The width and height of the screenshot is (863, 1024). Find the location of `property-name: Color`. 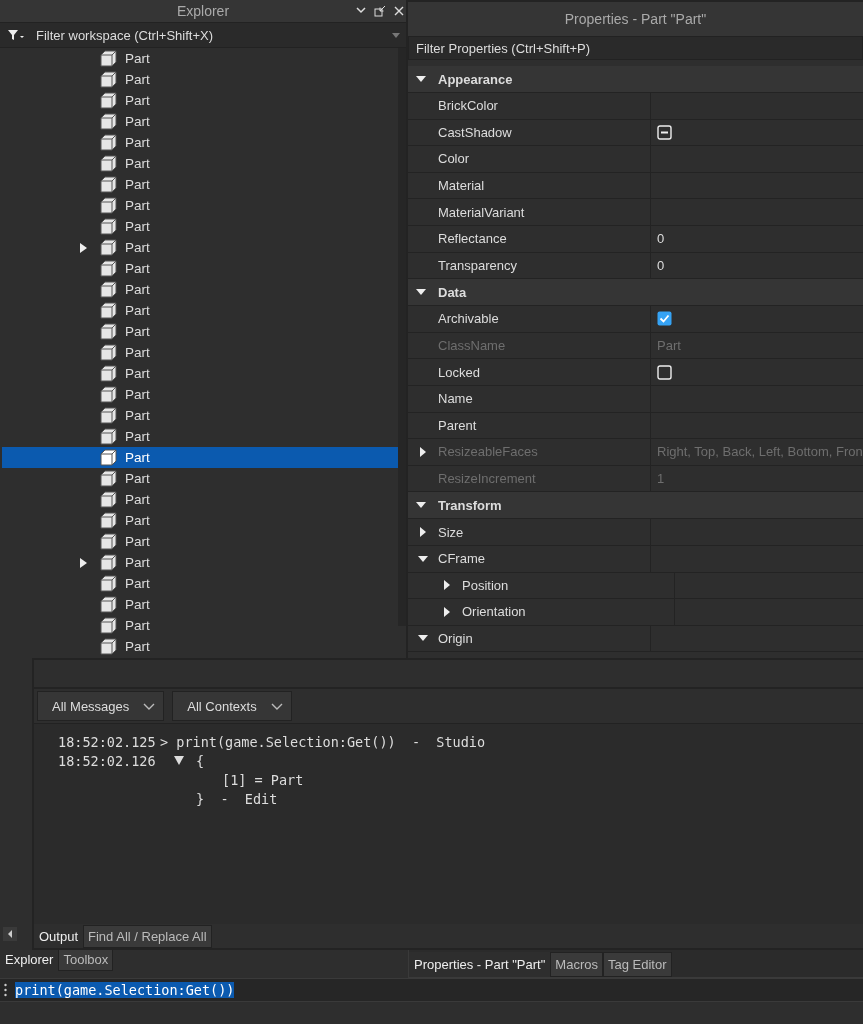

property-name: Color is located at coordinates (454, 159).